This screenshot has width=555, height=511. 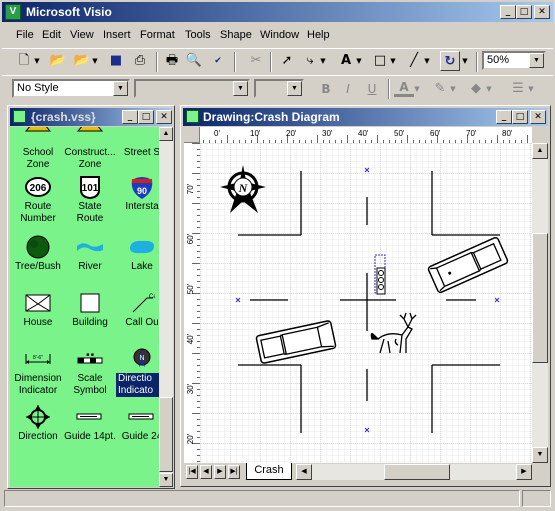 What do you see at coordinates (19, 116) in the screenshot?
I see `stencil-icon` at bounding box center [19, 116].